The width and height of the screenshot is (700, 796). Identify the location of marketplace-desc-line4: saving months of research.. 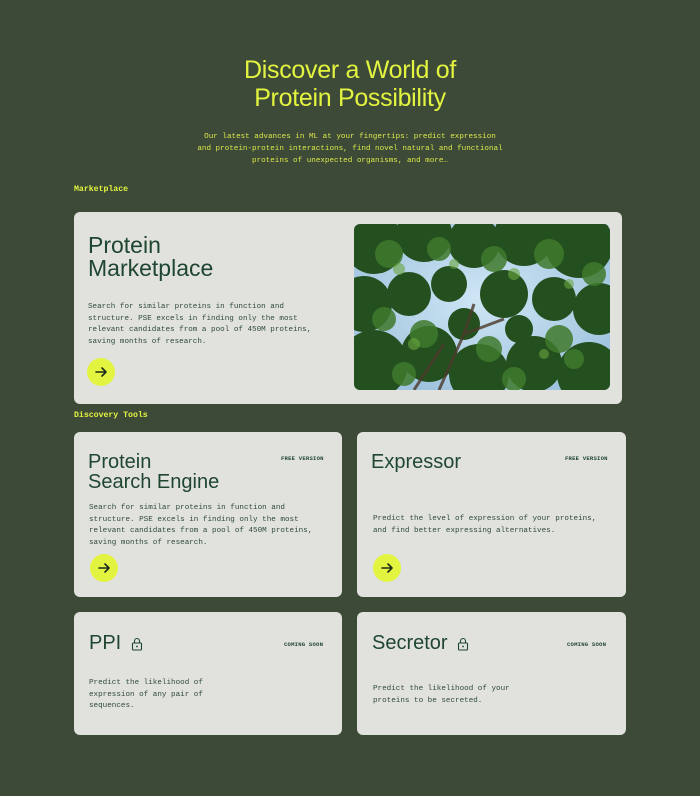
(147, 341).